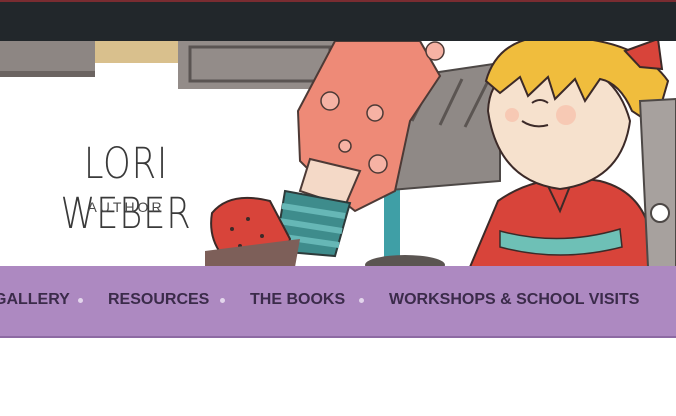 The height and width of the screenshot is (416, 676). Describe the element at coordinates (297, 300) in the screenshot. I see `nav-item-the-books: THE BOOKS` at that location.